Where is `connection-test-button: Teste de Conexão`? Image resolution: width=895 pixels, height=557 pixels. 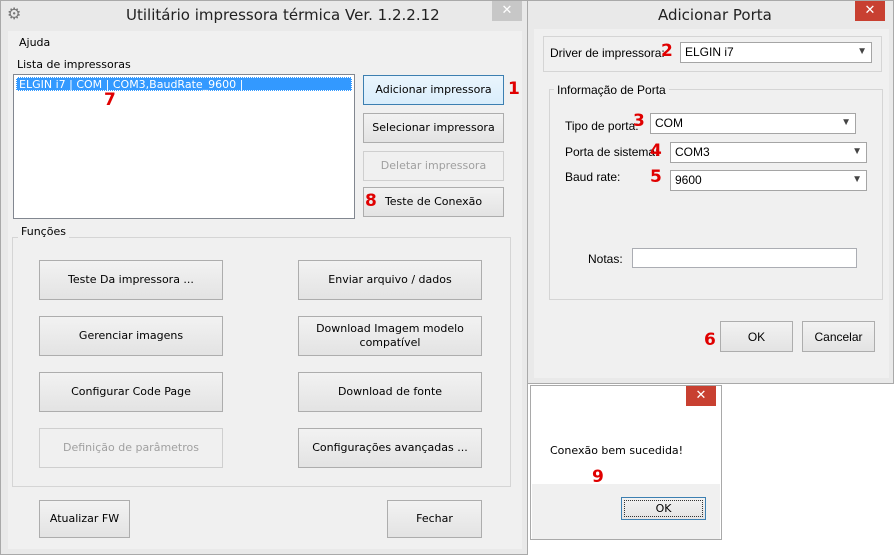 connection-test-button: Teste de Conexão is located at coordinates (433, 202).